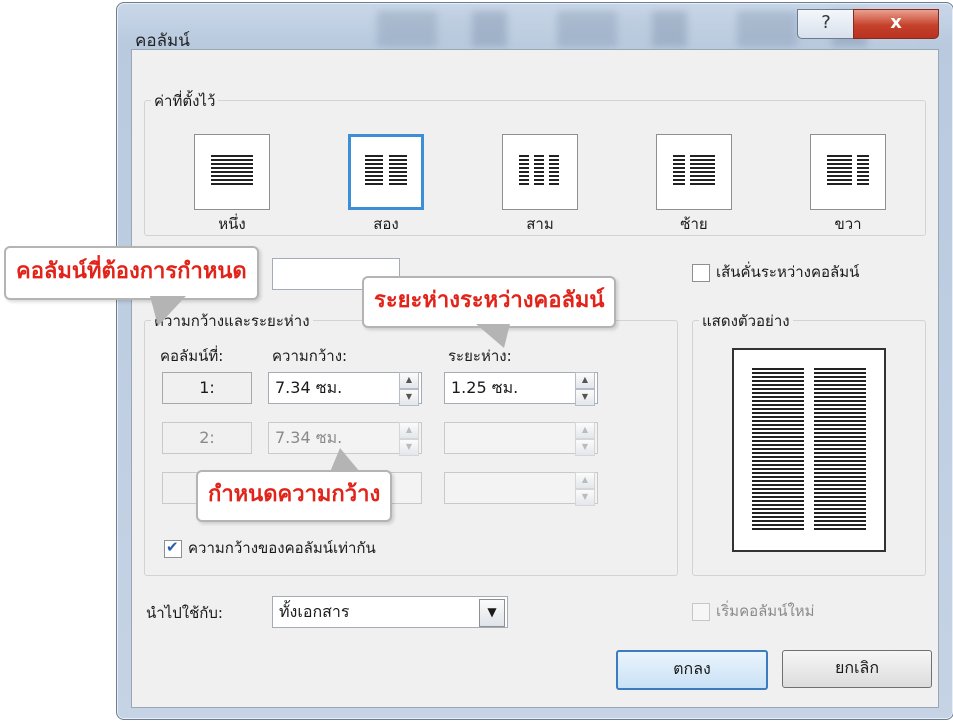 This screenshot has width=953, height=722. Describe the element at coordinates (485, 387) in the screenshot. I see `spacing-value-1: 1.25 ซม.` at that location.